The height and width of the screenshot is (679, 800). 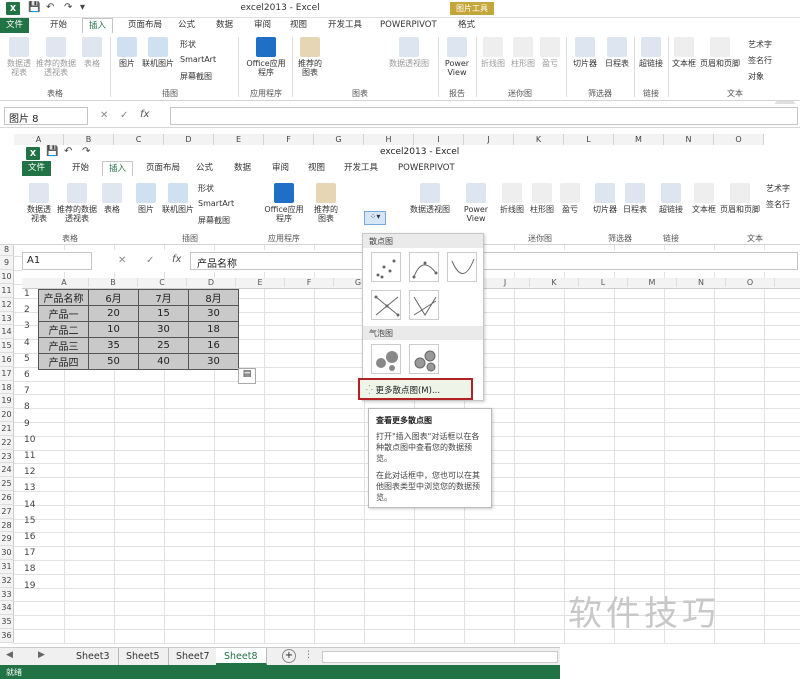 What do you see at coordinates (213, 329) in the screenshot?
I see `table-cell: 18` at bounding box center [213, 329].